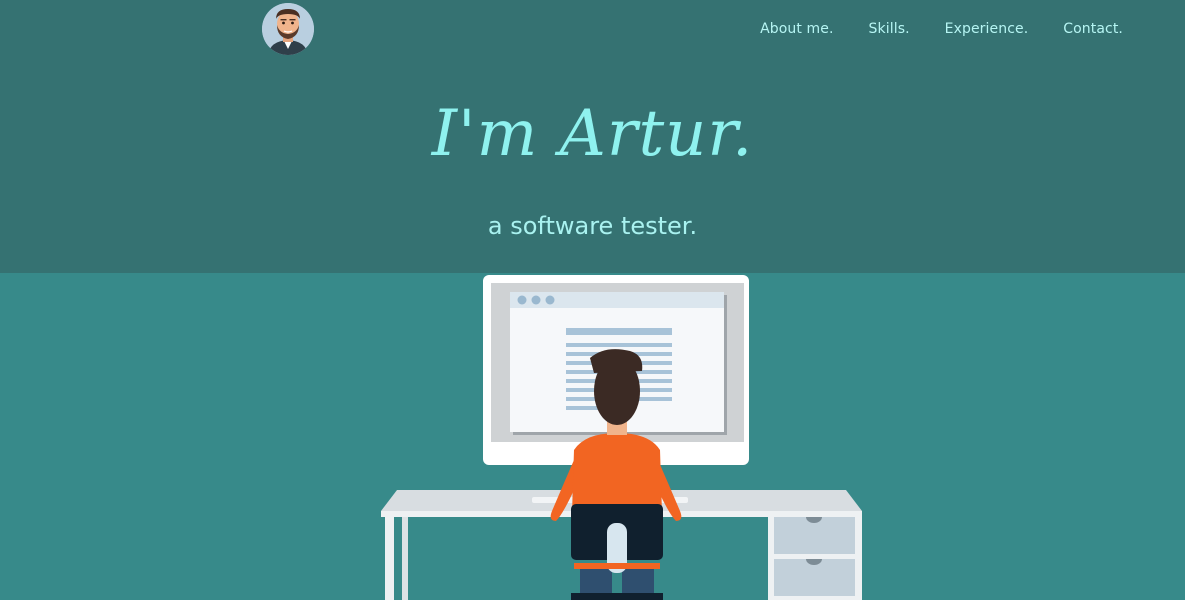 The image size is (1185, 600). What do you see at coordinates (796, 29) in the screenshot?
I see `nav-about-me: About me.` at bounding box center [796, 29].